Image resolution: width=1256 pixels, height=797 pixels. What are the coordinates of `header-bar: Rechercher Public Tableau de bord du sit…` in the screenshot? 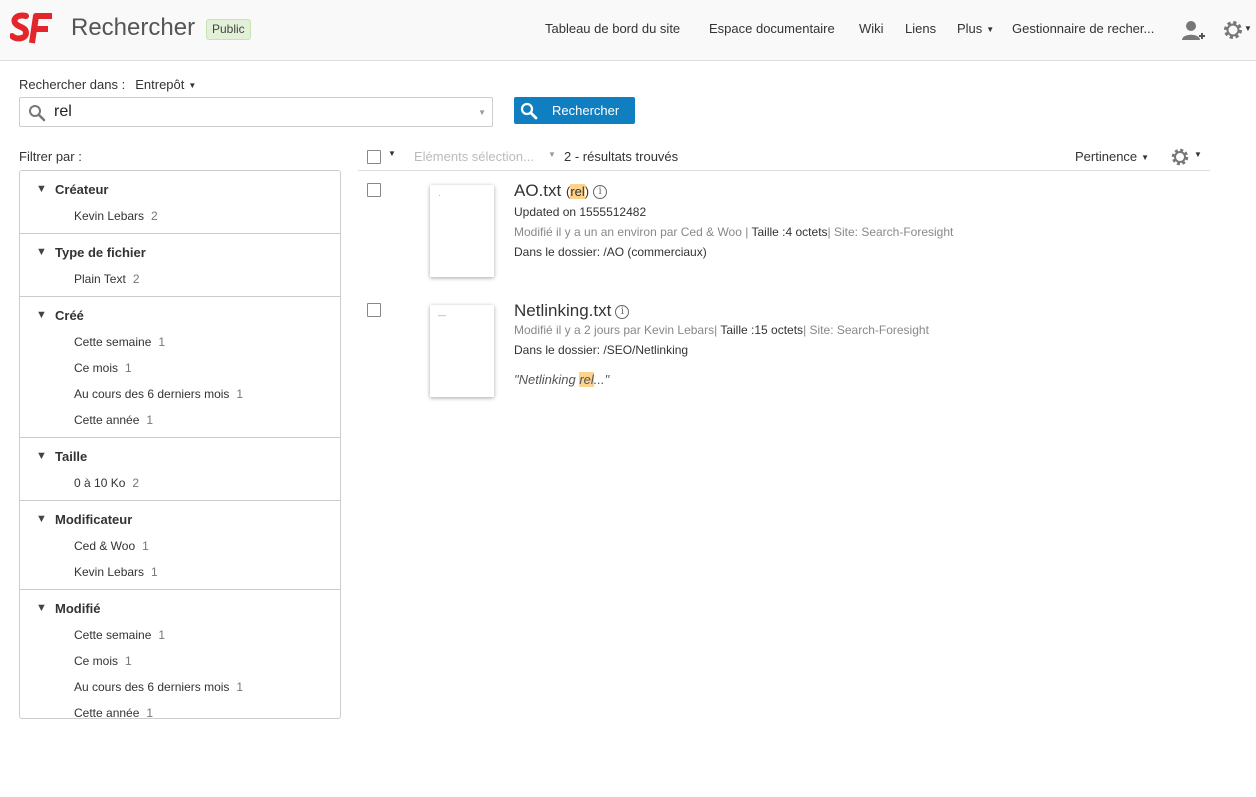 It's located at (628, 30).